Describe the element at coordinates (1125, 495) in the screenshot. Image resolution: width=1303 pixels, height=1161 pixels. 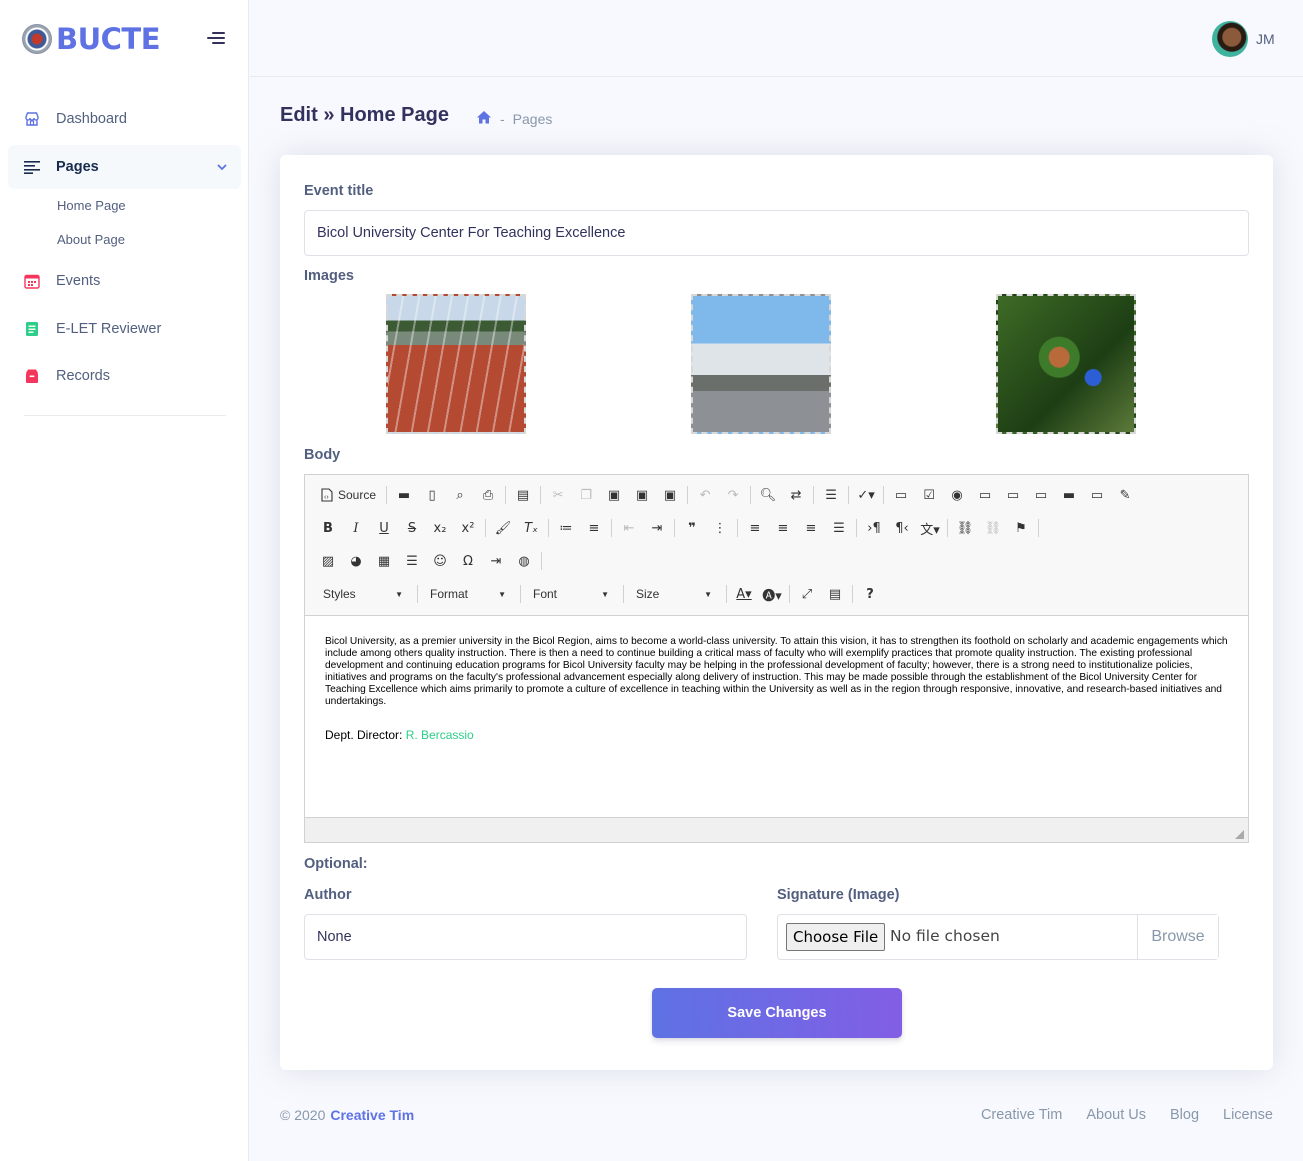
I see `hidden-field-icon: ✎` at that location.